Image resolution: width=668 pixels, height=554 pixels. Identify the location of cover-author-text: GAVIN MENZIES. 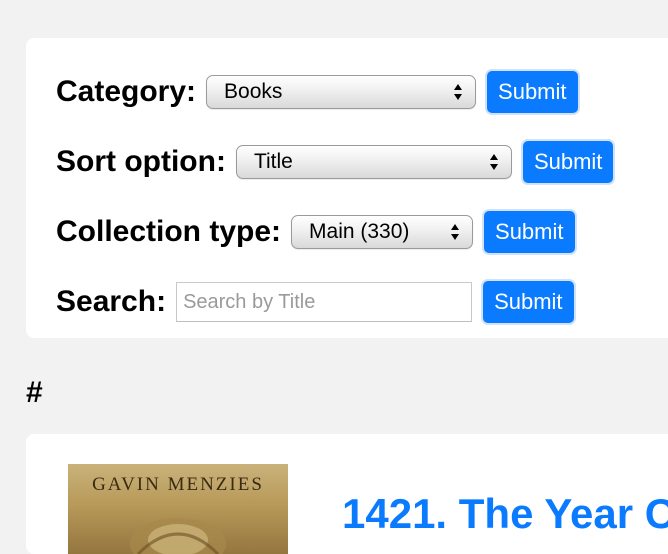
(178, 484).